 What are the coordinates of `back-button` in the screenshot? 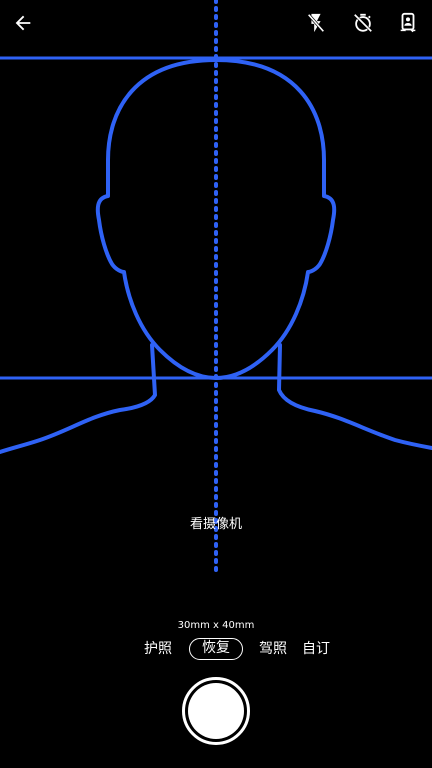 It's located at (23, 23).